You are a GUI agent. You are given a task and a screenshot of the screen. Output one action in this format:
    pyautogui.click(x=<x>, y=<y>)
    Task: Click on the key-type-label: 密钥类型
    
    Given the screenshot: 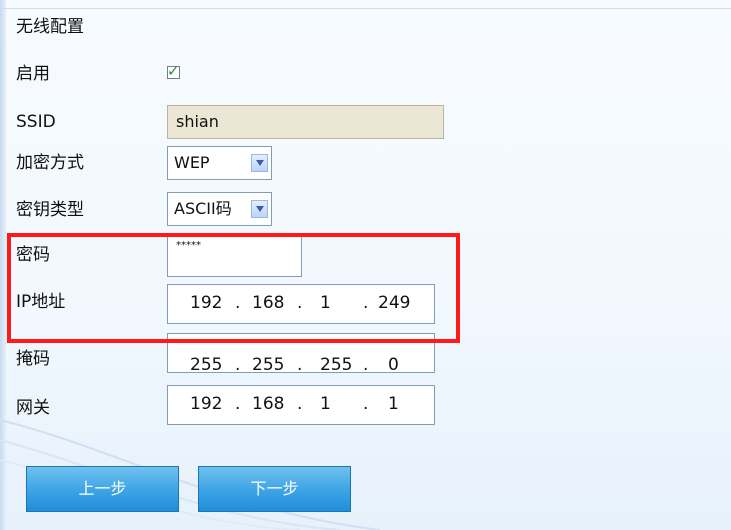 What is the action you would take?
    pyautogui.click(x=50, y=210)
    